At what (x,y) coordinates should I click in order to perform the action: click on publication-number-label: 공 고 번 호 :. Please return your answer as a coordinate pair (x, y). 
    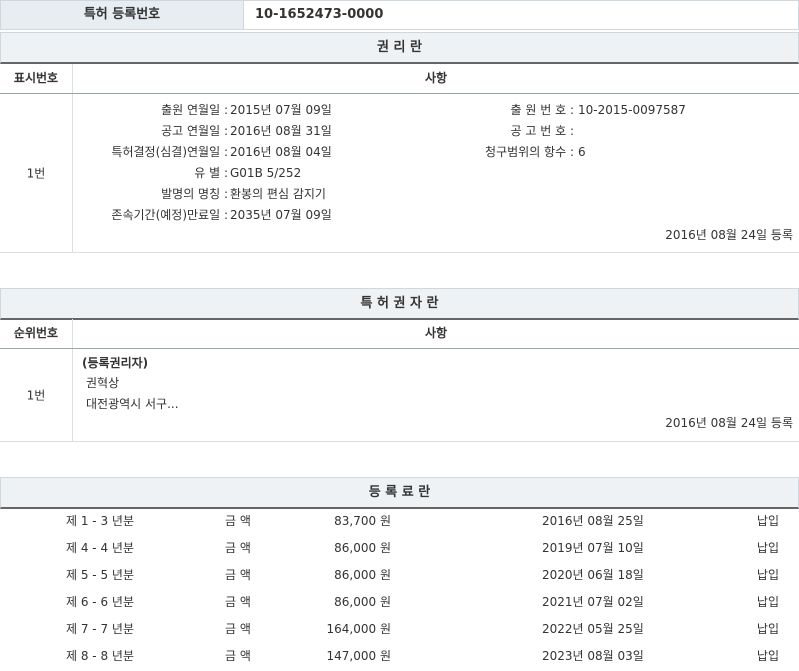
    Looking at the image, I should click on (542, 131).